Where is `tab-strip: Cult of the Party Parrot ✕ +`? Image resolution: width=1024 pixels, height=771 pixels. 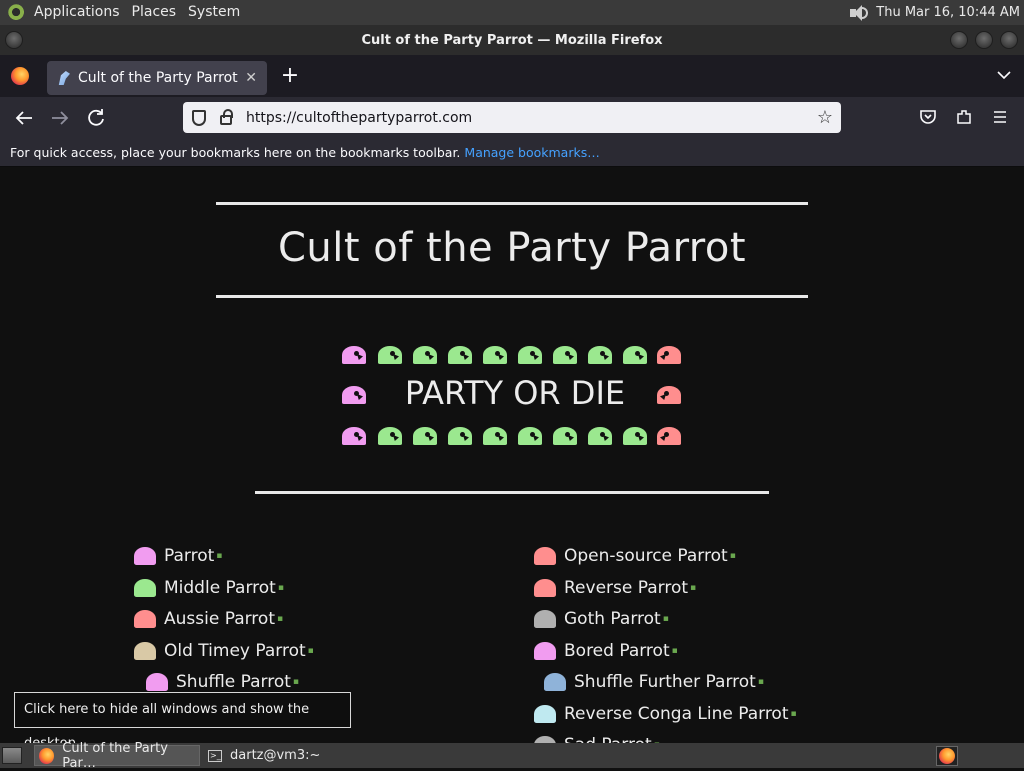 tab-strip: Cult of the Party Parrot ✕ + is located at coordinates (512, 76).